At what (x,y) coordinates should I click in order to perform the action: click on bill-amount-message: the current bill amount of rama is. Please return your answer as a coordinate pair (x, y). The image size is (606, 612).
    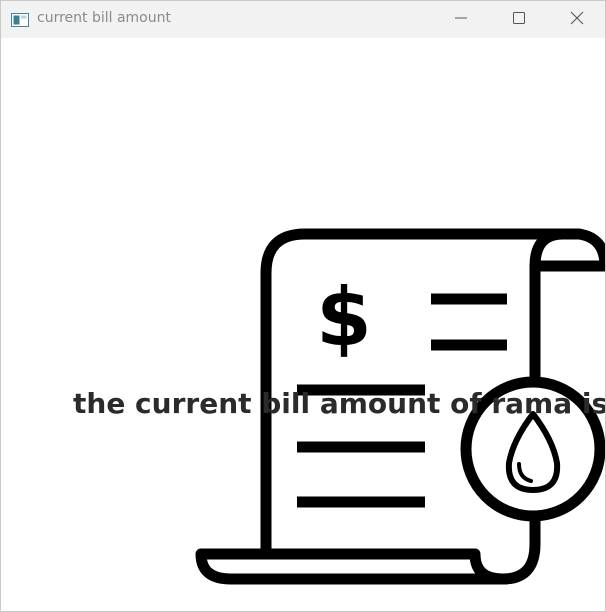
    Looking at the image, I should click on (339, 403).